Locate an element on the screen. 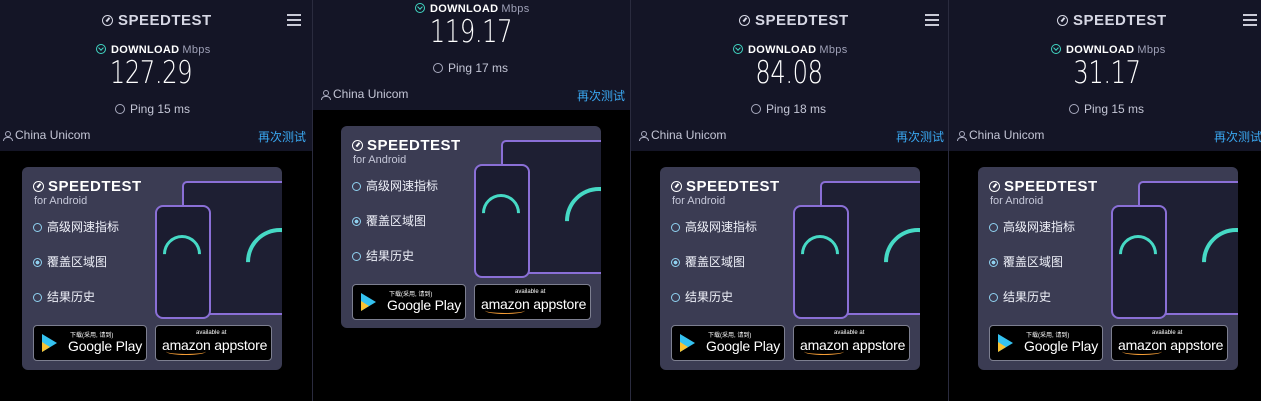  ping-readout: Ping 15 ms is located at coordinates (1106, 109).